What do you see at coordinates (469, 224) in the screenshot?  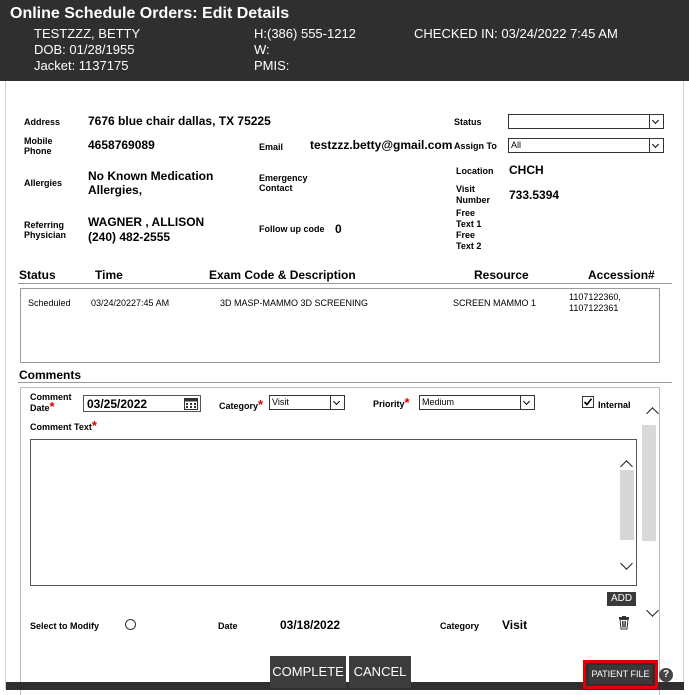 I see `free-text-1-label-2: Text 1` at bounding box center [469, 224].